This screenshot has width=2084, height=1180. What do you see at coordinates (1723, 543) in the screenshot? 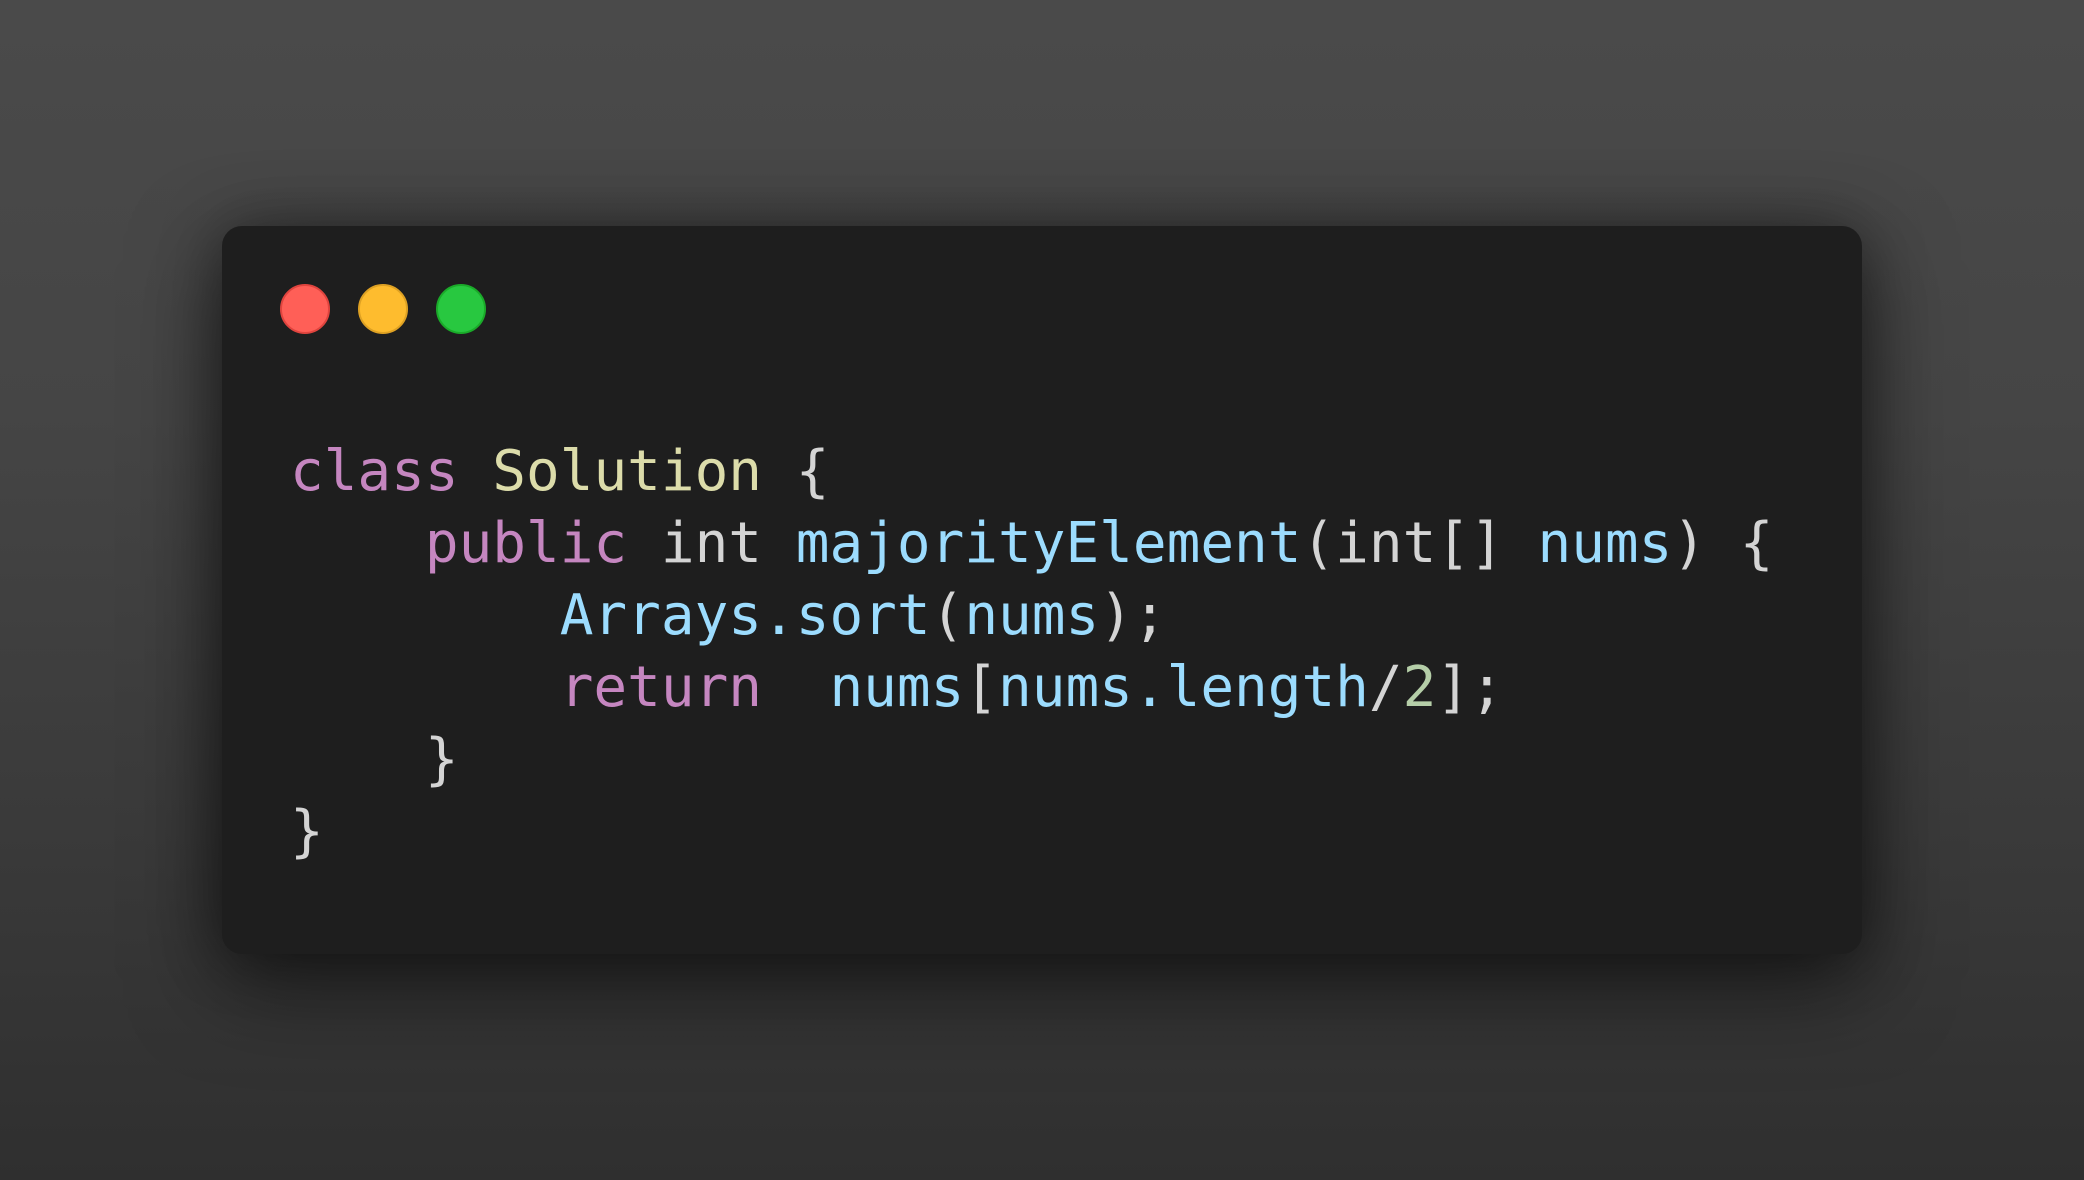
I see `token-punctuation: ) {` at bounding box center [1723, 543].